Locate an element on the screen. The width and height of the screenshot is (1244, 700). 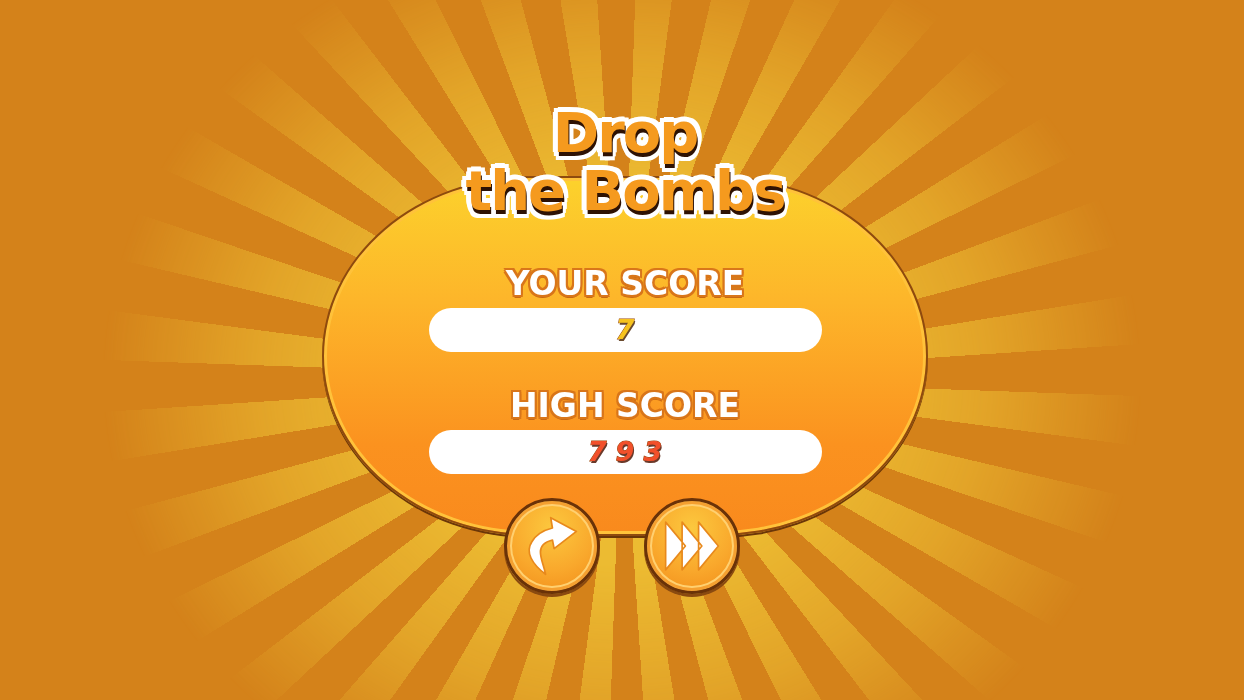
score-label: HIGH SCORE is located at coordinates (625, 406).